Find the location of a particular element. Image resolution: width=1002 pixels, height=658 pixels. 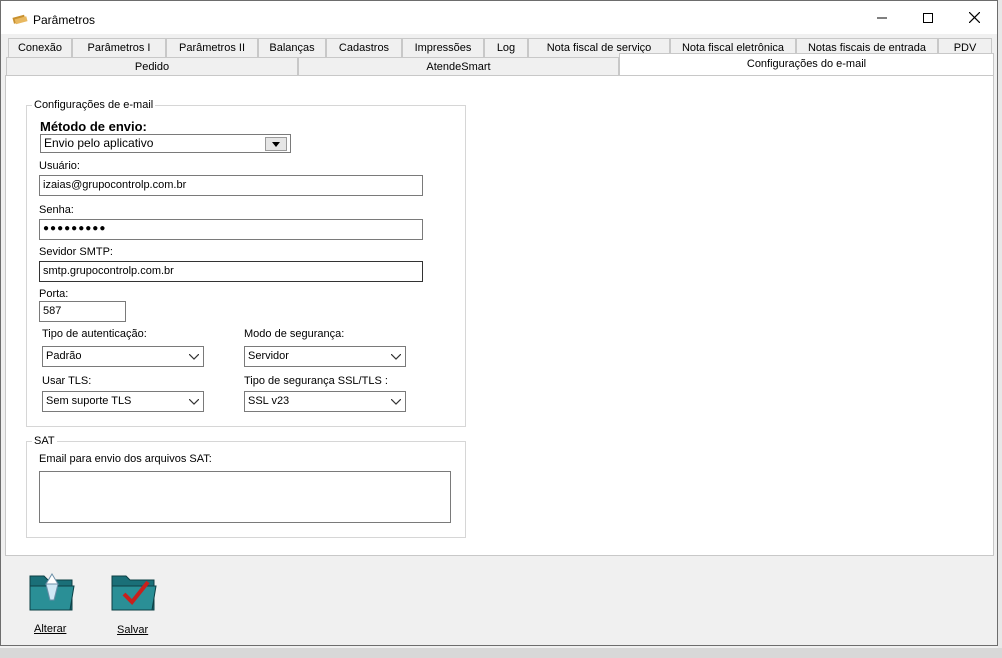

background-edge is located at coordinates (1000, 324).